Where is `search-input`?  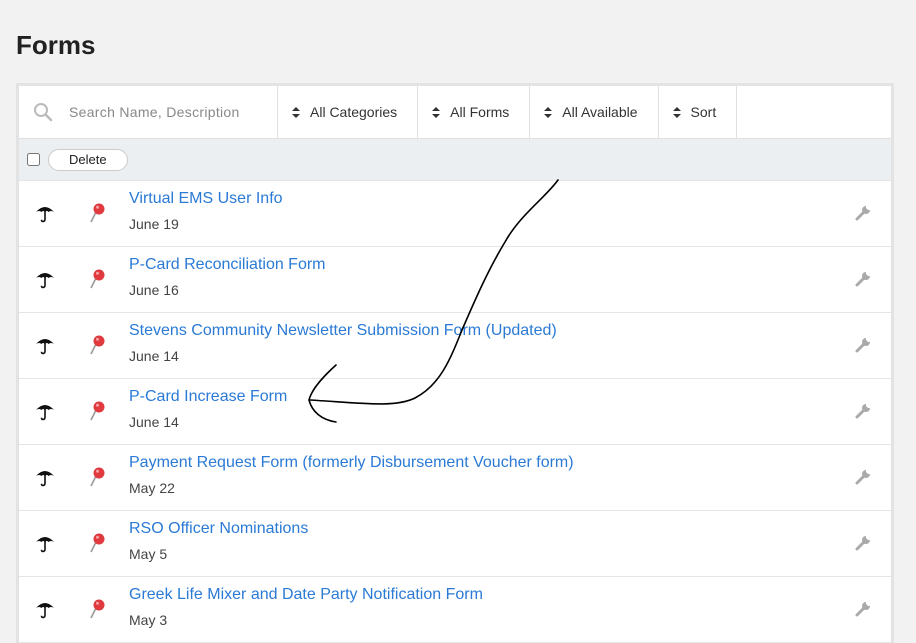
search-input is located at coordinates (164, 112).